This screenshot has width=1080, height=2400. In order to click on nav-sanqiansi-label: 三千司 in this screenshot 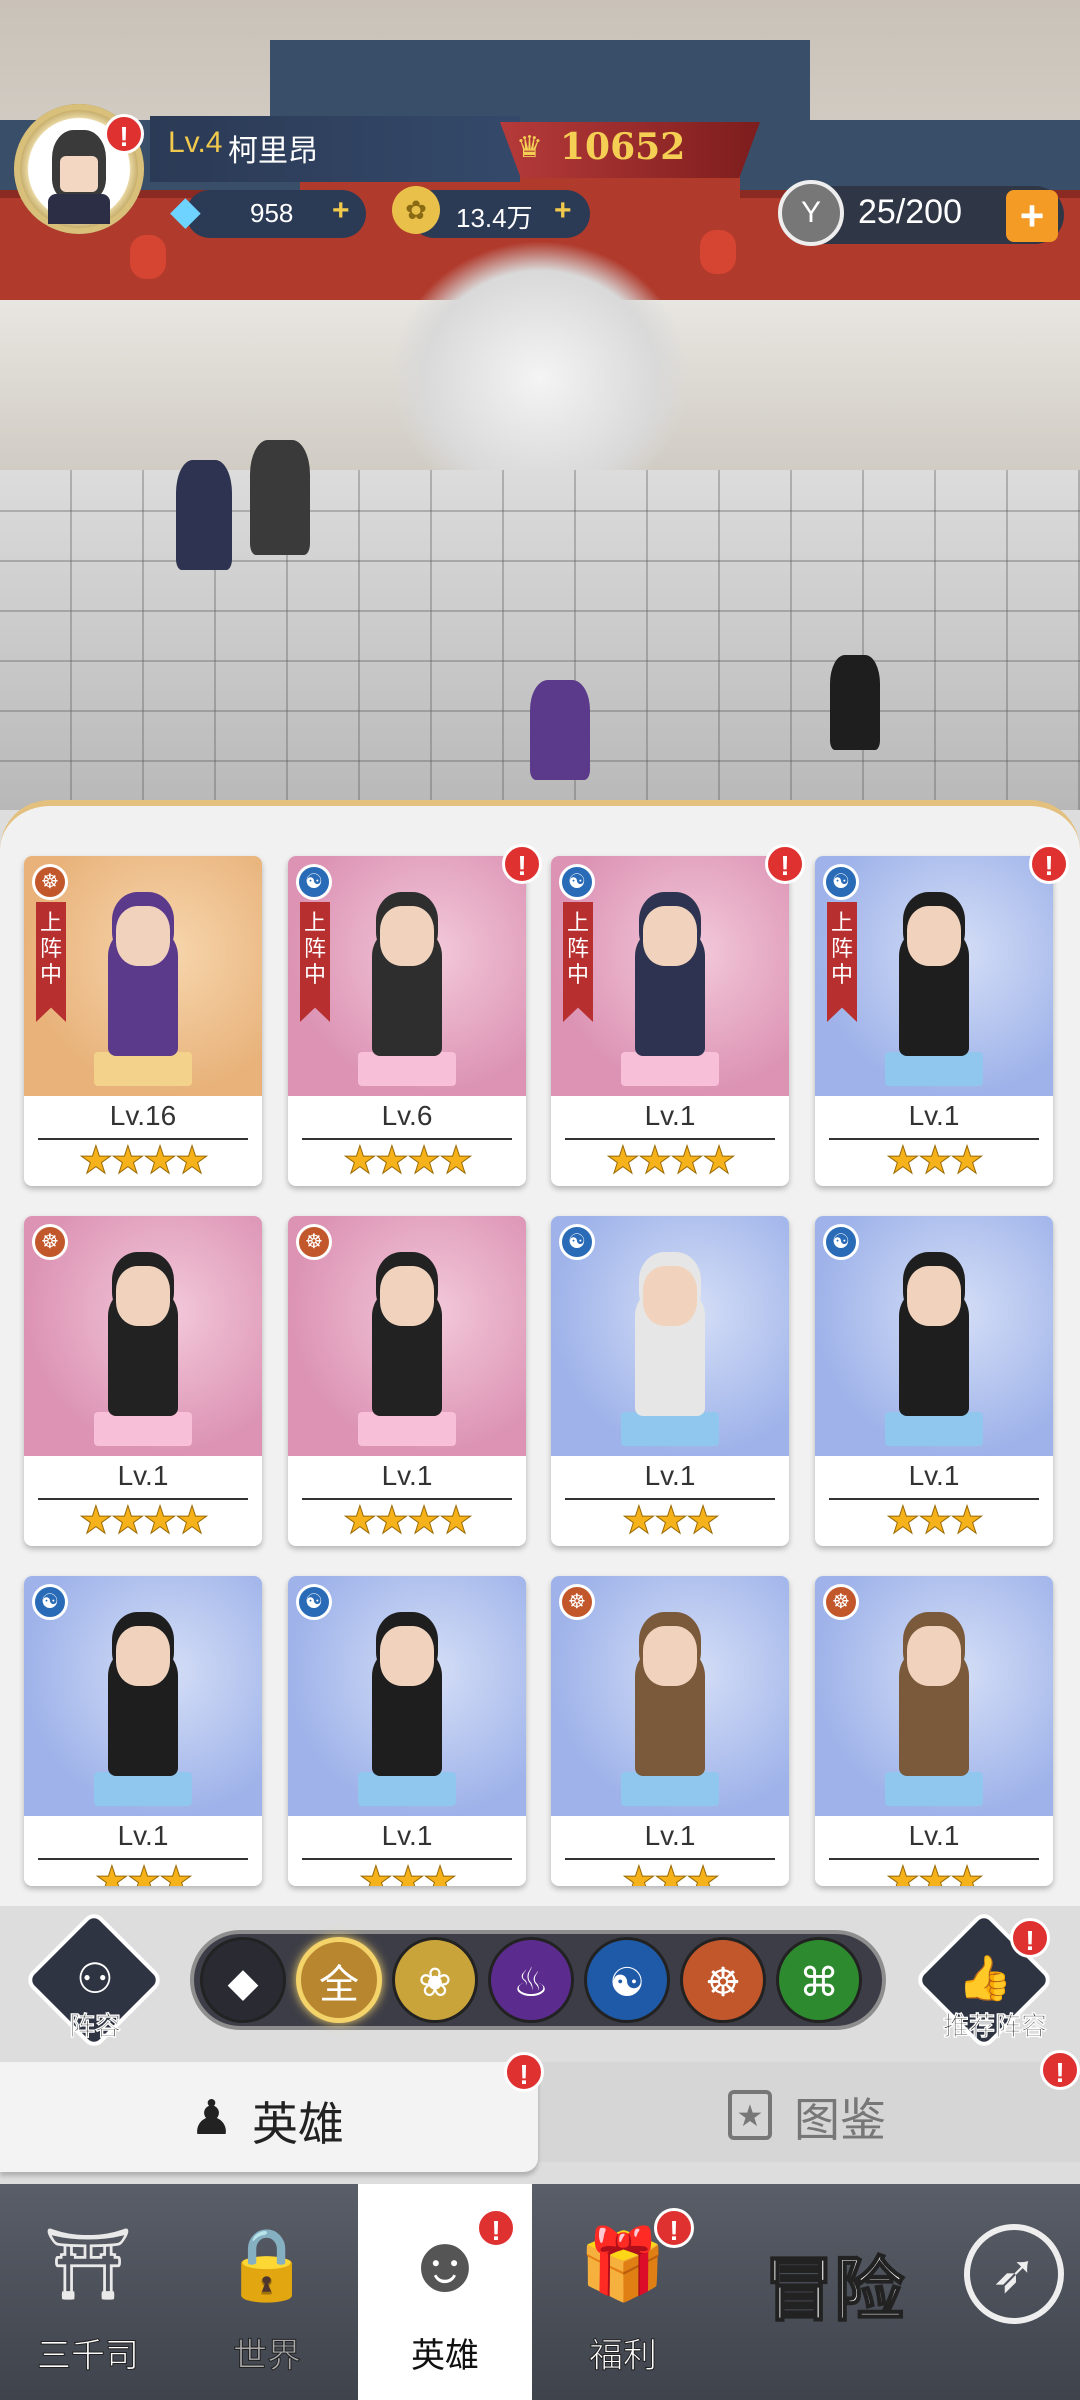, I will do `click(88, 2356)`.